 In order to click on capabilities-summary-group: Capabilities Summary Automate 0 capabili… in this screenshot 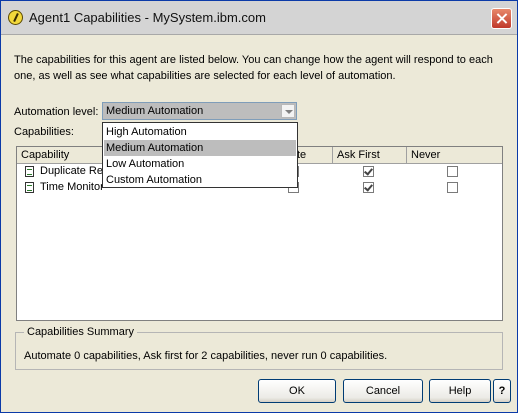, I will do `click(259, 348)`.